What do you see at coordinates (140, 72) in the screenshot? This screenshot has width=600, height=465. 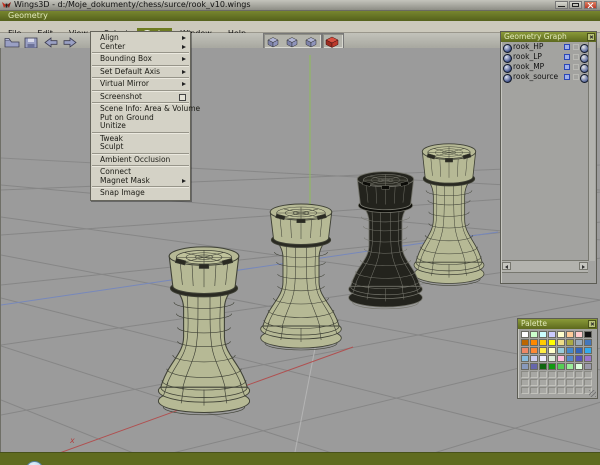 I see `menu-item-set-default-axis: Set Default Axis` at bounding box center [140, 72].